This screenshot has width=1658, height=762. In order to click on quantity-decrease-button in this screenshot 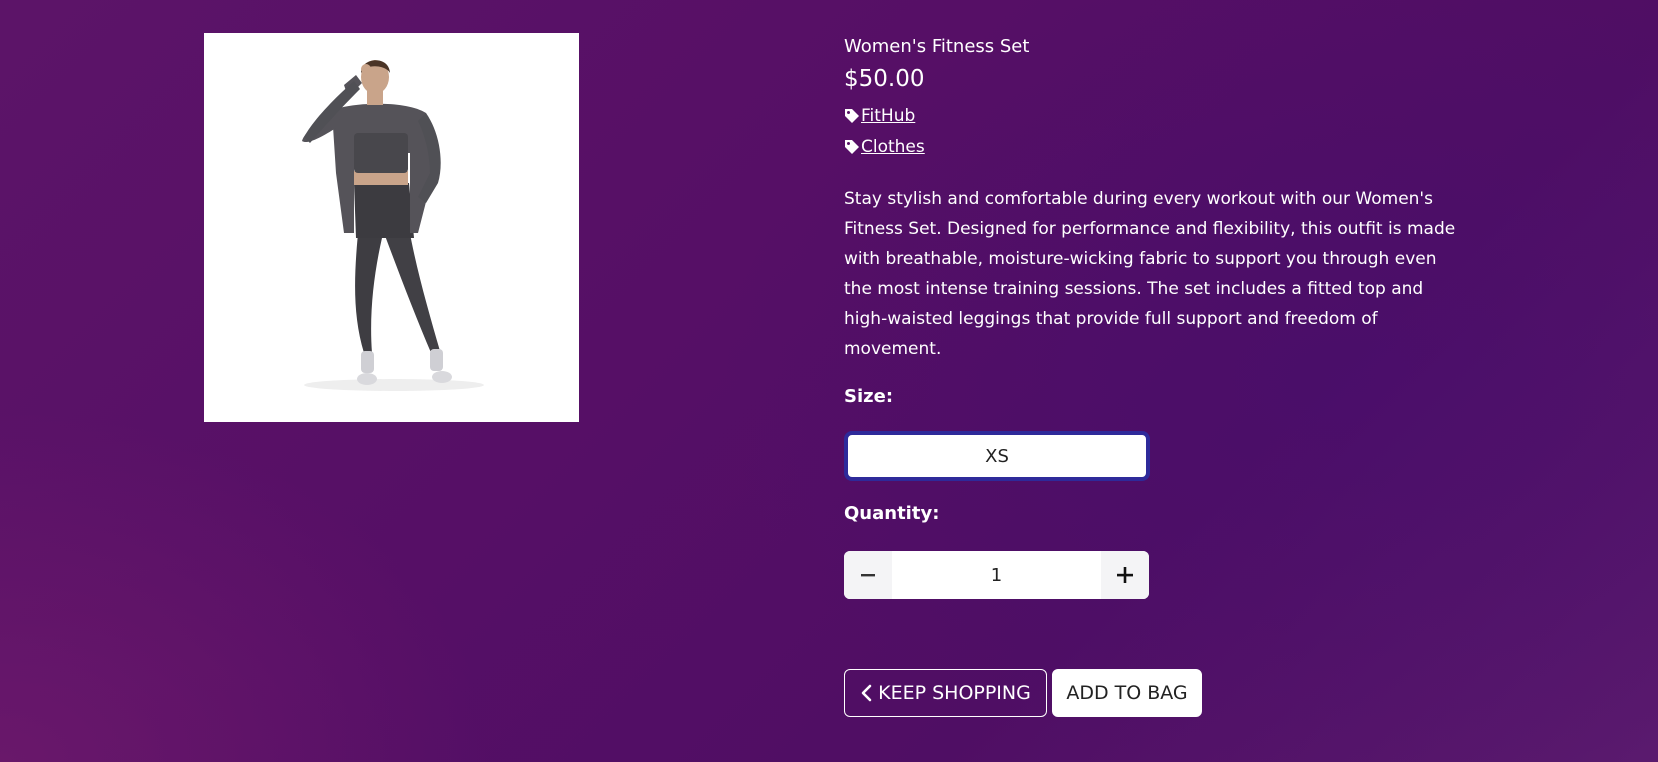, I will do `click(868, 575)`.